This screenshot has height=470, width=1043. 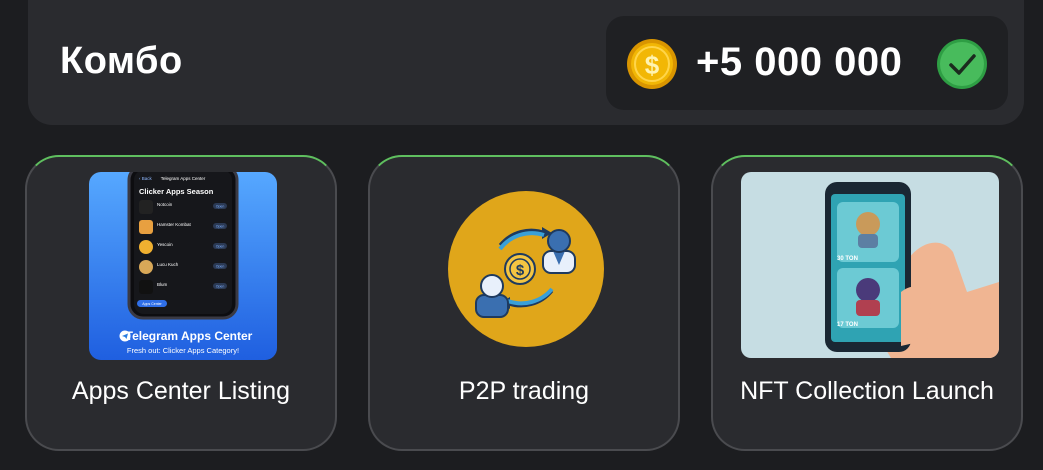 What do you see at coordinates (183, 350) in the screenshot?
I see `banner-subtitle: Fresh out: Clicker Apps Category!` at bounding box center [183, 350].